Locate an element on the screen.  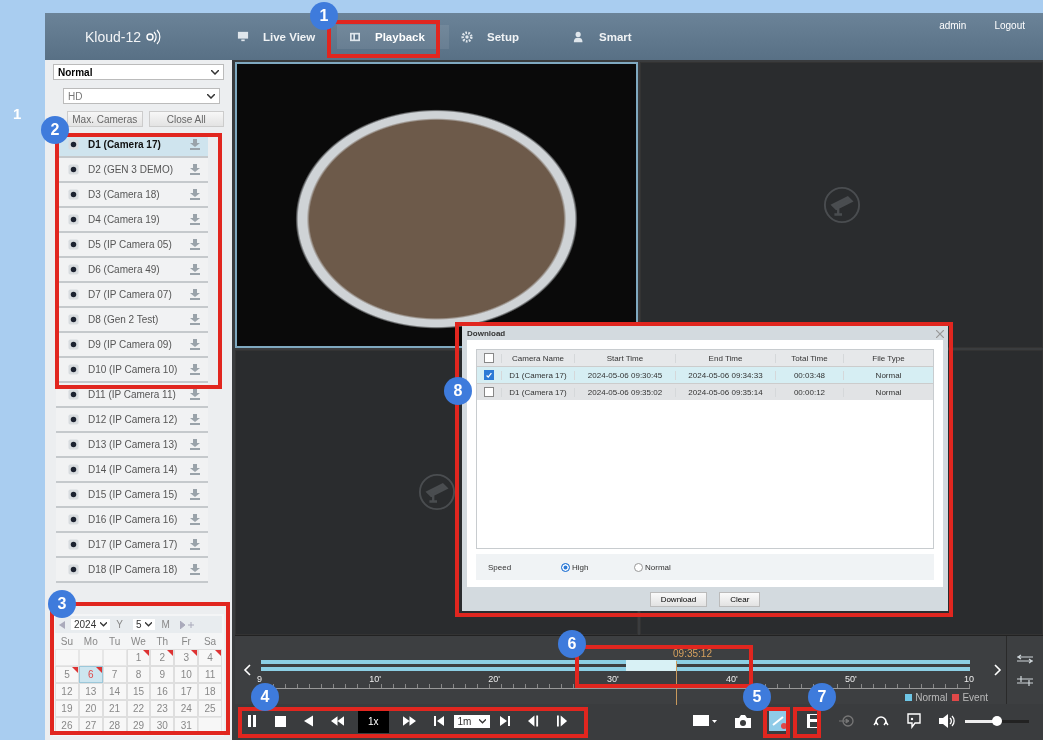
calendar-day: 2 is located at coordinates (162, 657).